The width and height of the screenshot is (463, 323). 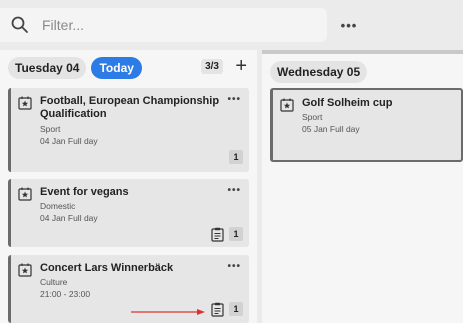 What do you see at coordinates (212, 66) in the screenshot?
I see `event-count-badge: 3/3` at bounding box center [212, 66].